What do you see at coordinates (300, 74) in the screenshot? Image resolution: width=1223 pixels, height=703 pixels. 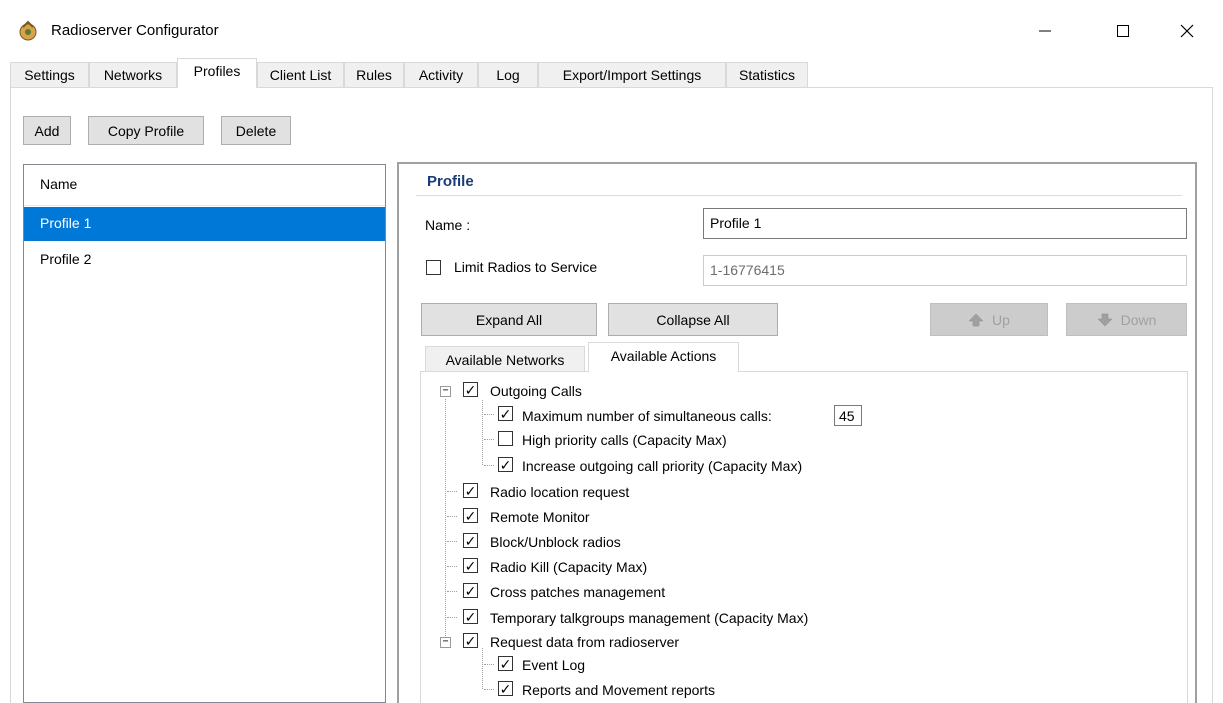 I see `tab-client-list: Client List` at bounding box center [300, 74].